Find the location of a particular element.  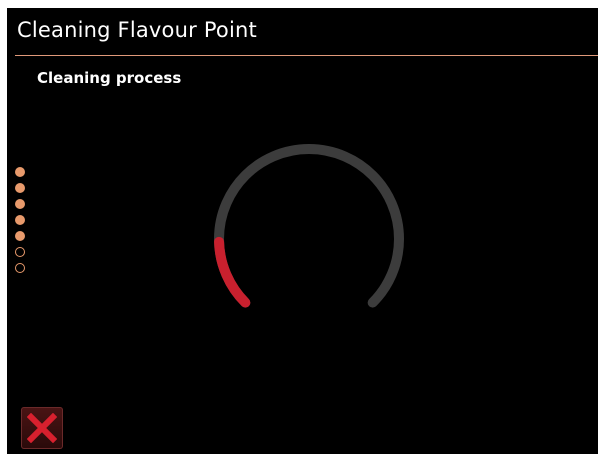

cancel-button is located at coordinates (42, 428).